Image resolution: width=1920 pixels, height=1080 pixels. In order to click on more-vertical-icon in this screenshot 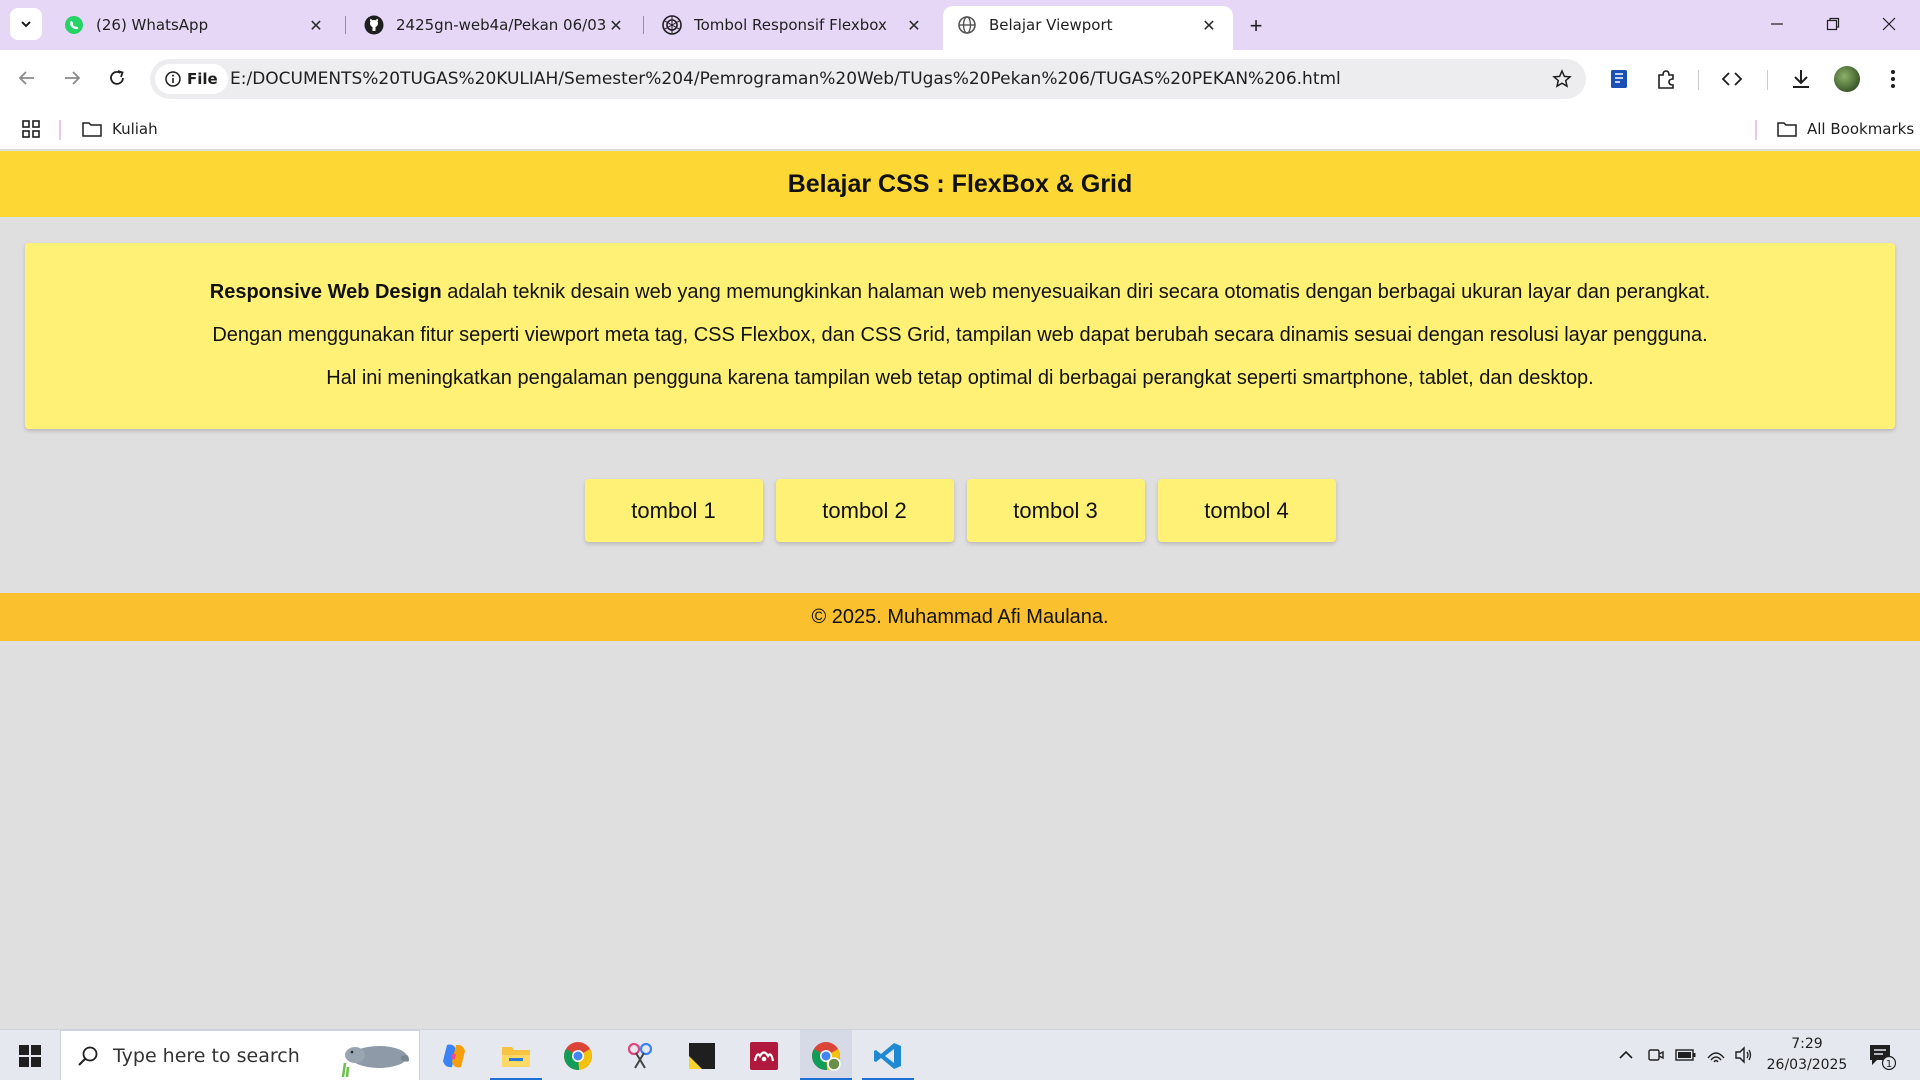, I will do `click(1893, 79)`.